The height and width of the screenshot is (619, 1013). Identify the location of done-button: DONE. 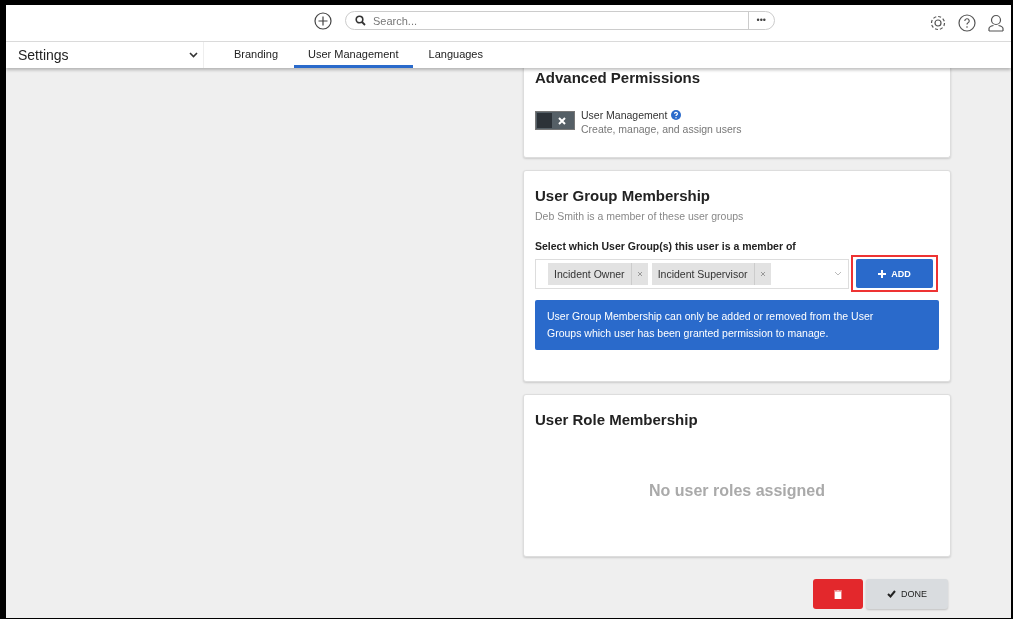
(907, 594).